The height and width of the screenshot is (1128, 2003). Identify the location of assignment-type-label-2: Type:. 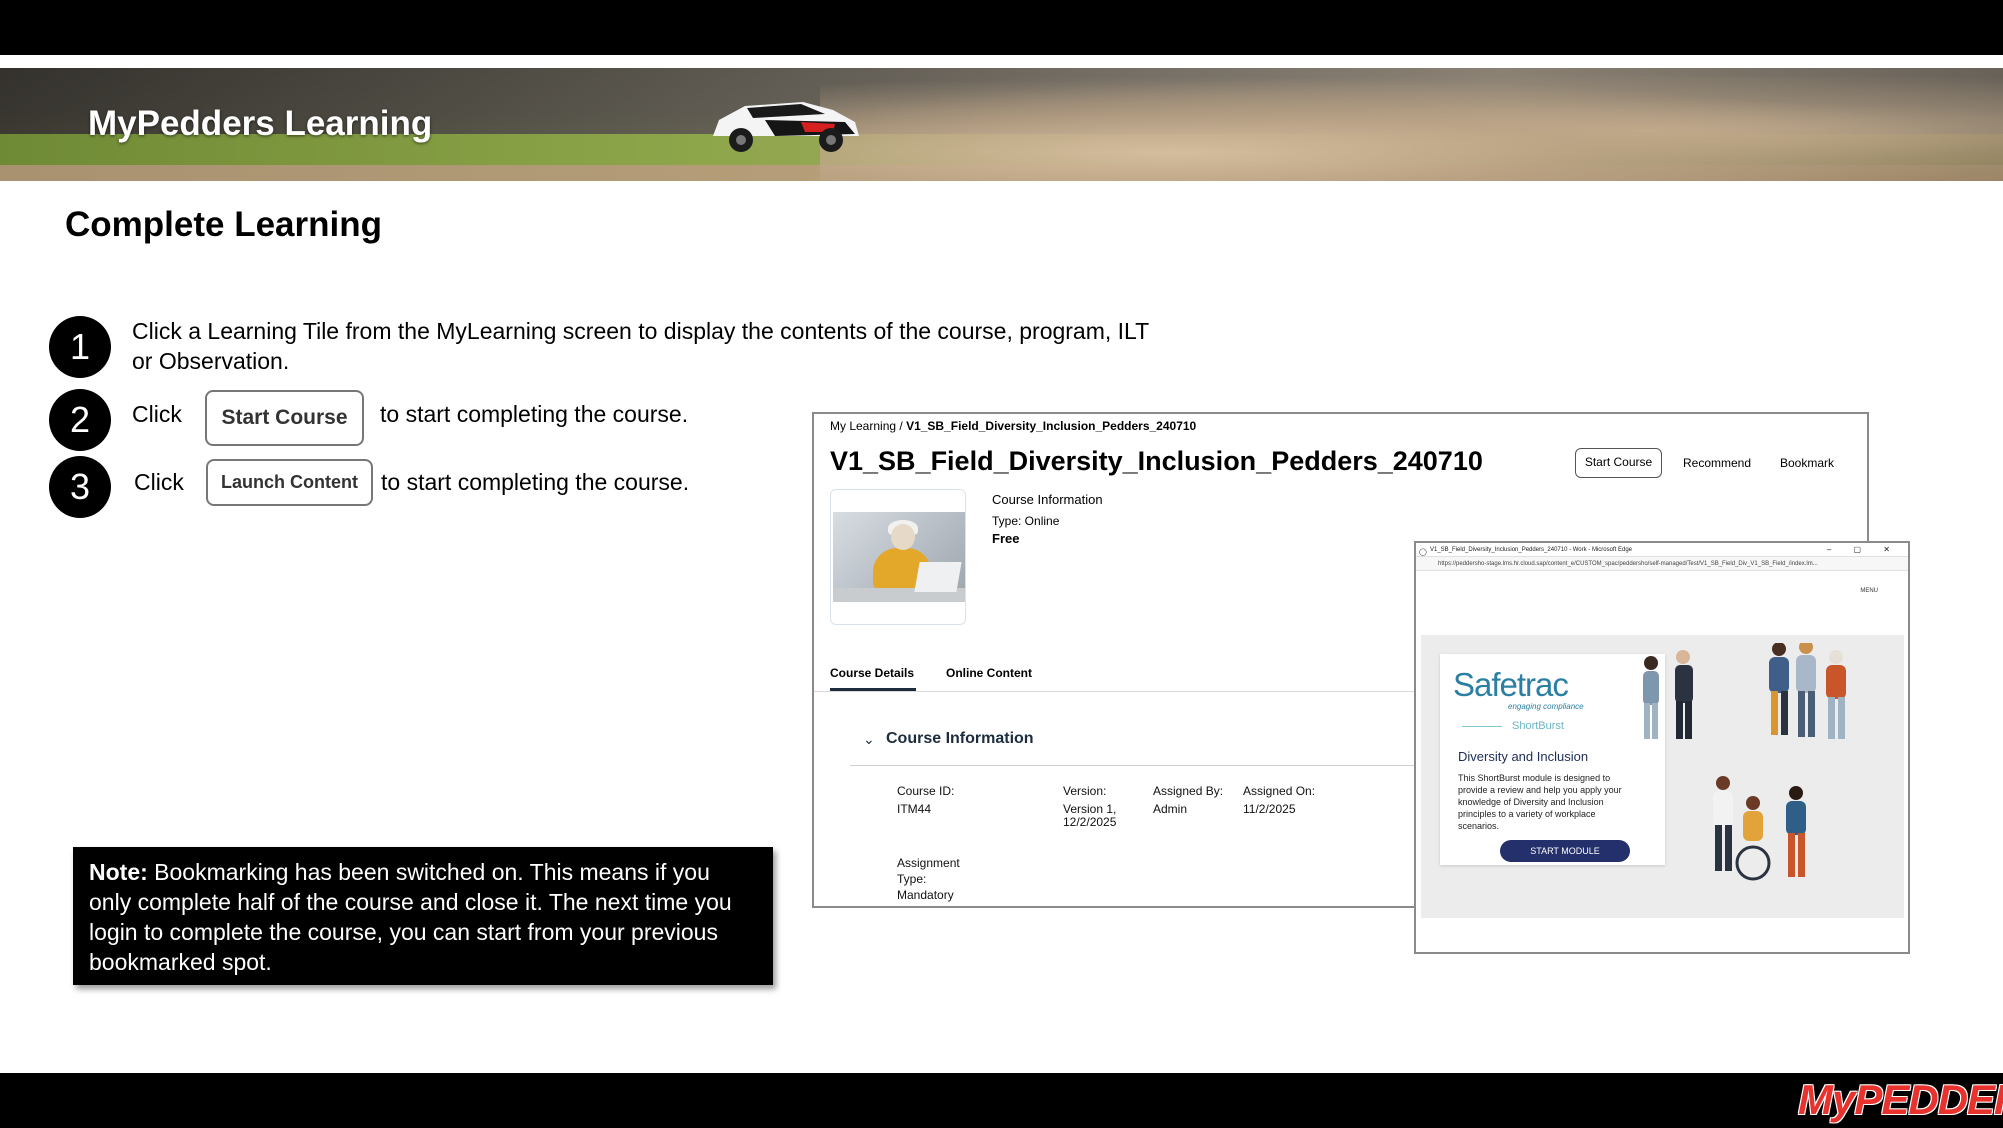
(912, 879).